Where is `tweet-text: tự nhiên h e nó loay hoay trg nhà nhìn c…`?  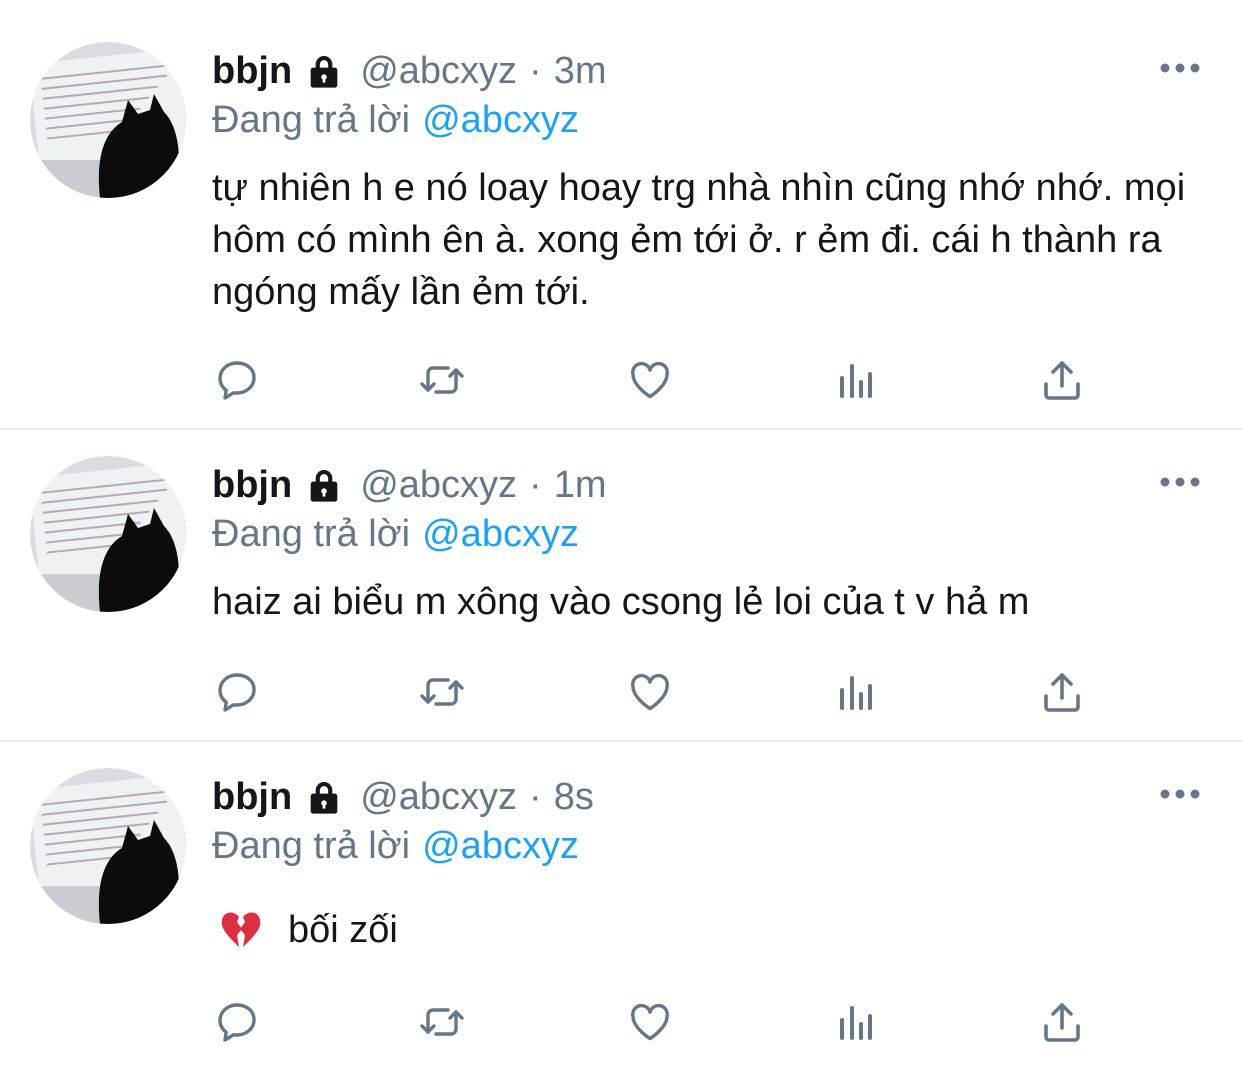
tweet-text: tự nhiên h e nó loay hoay trg nhà nhìn c… is located at coordinates (699, 240).